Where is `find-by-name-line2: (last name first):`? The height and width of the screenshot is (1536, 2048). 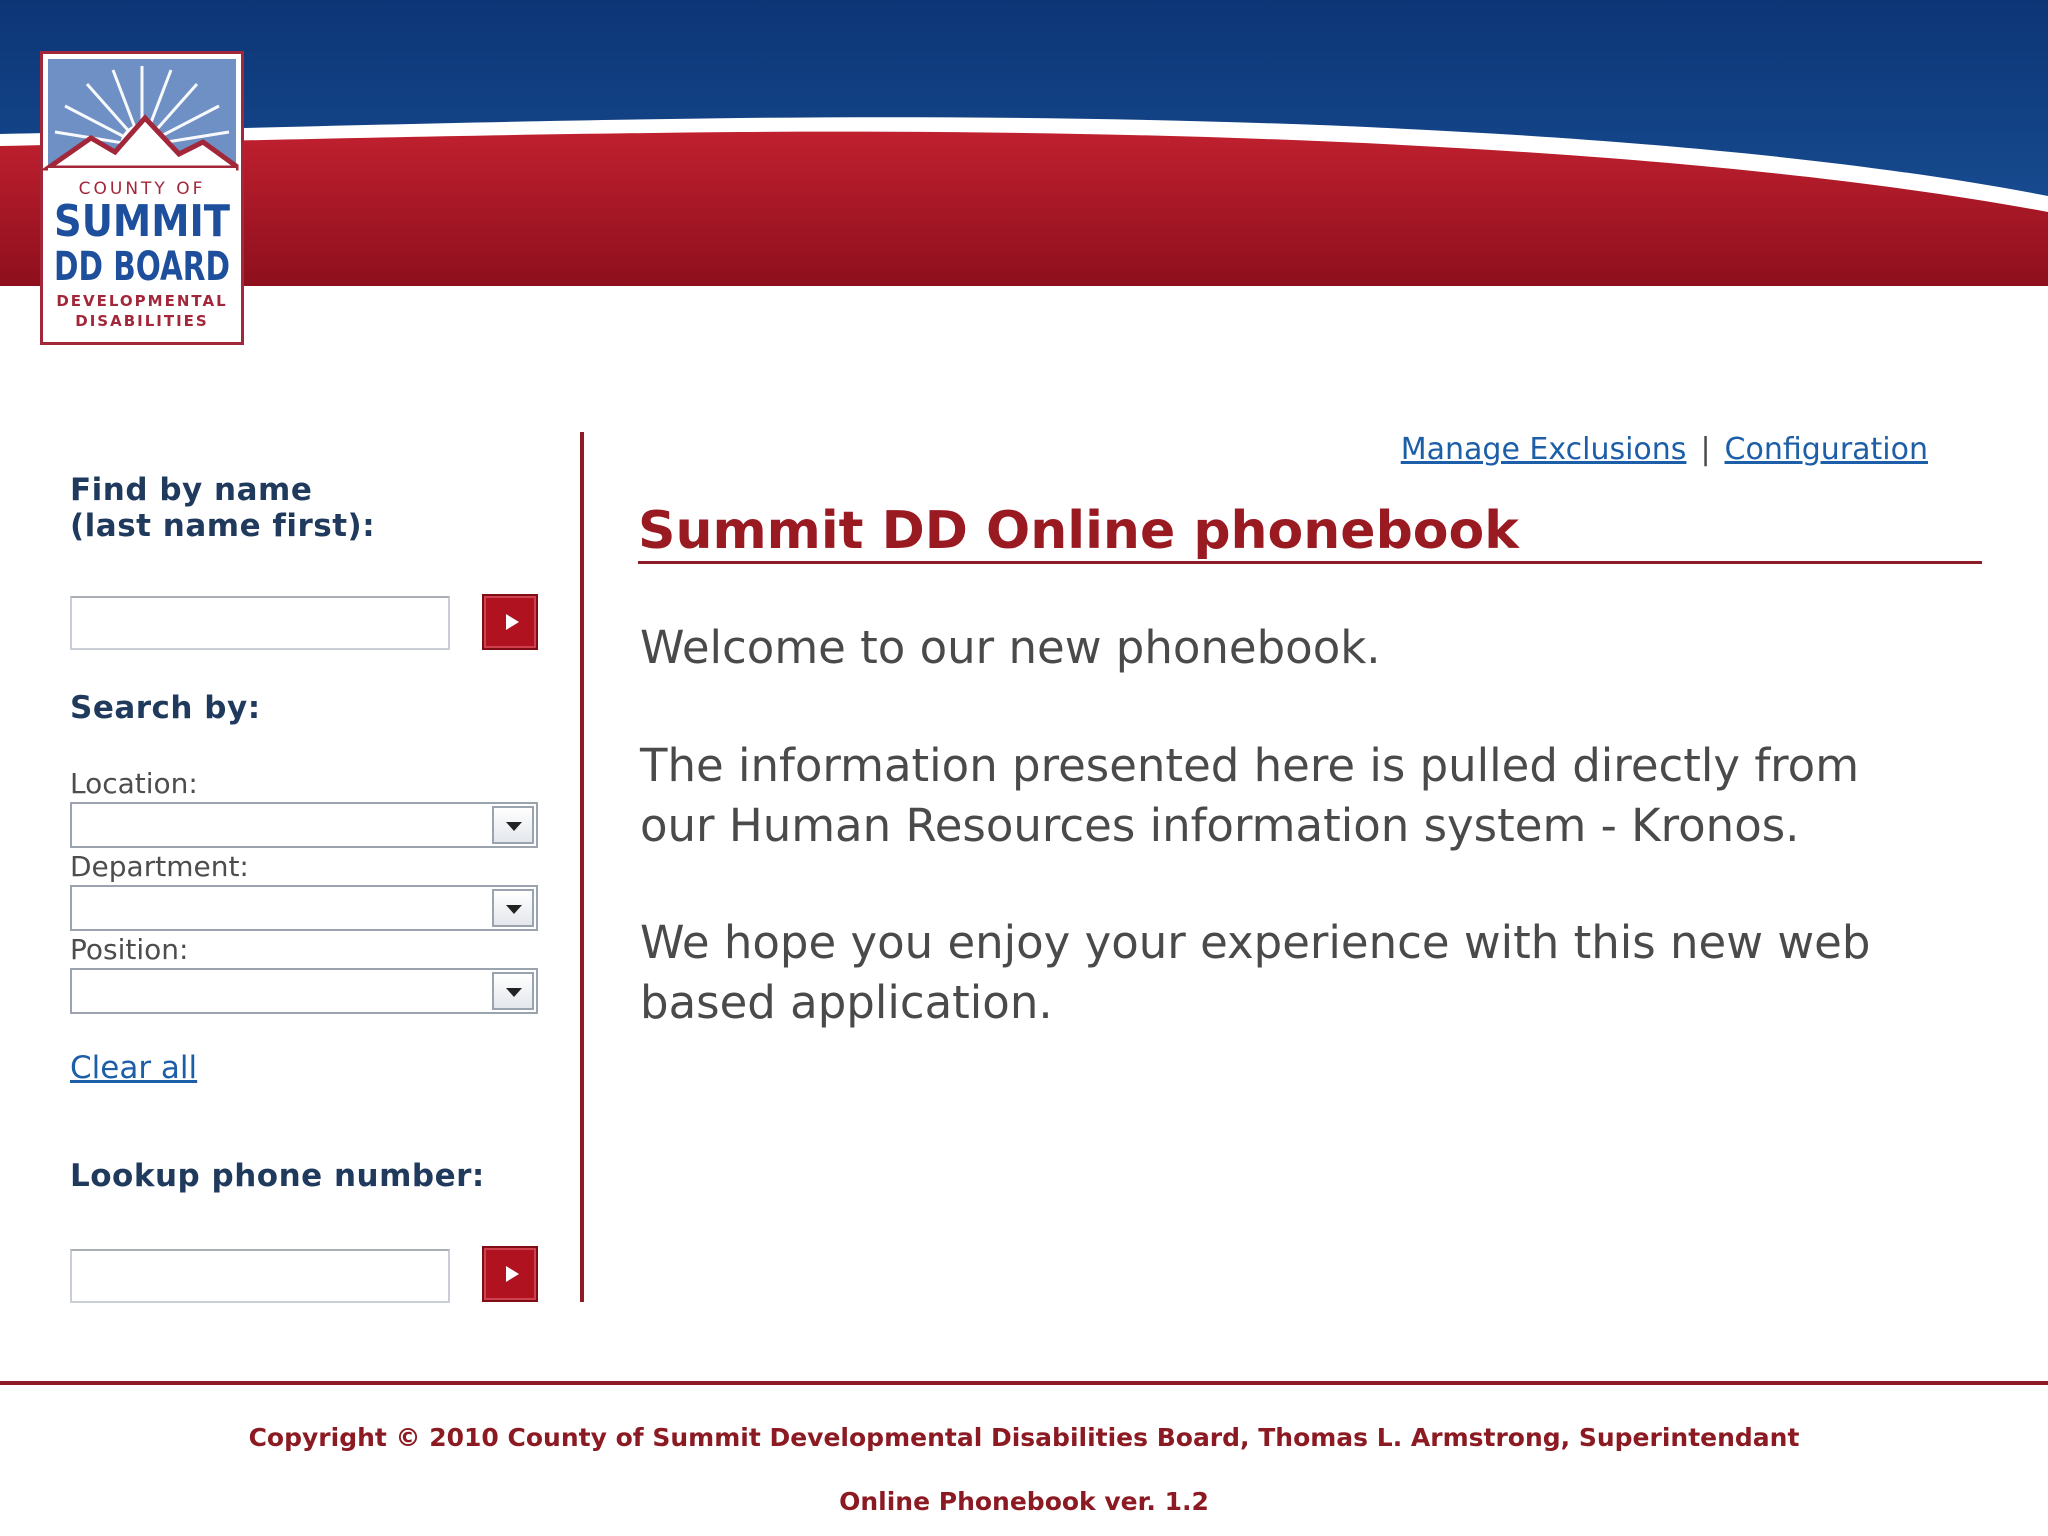 find-by-name-line2: (last name first): is located at coordinates (223, 526).